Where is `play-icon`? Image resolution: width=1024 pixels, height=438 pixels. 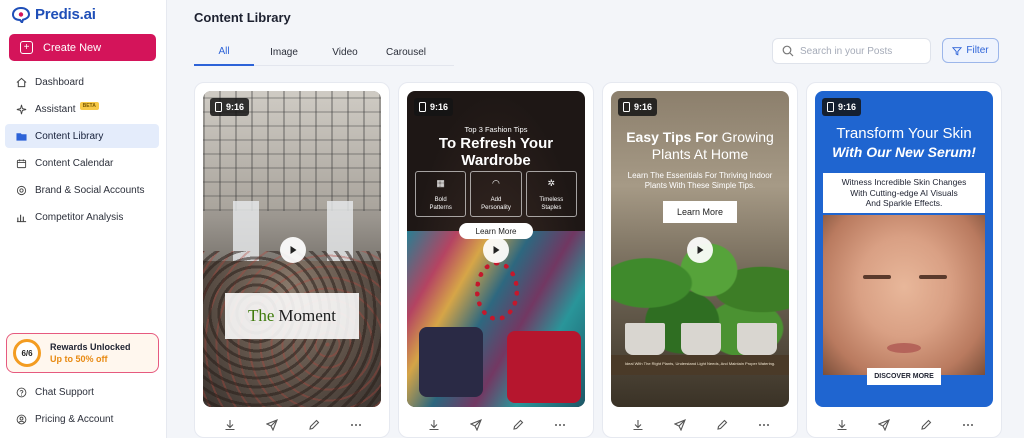
play-icon is located at coordinates (496, 250).